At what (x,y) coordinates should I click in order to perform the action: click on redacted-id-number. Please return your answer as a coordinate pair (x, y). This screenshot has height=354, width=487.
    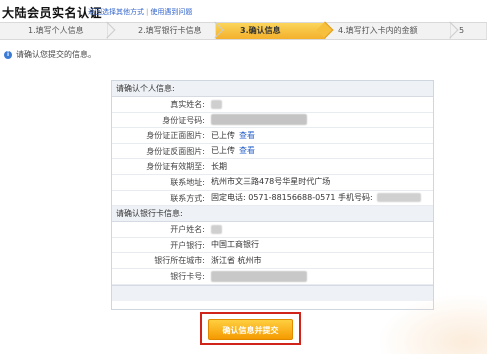
    Looking at the image, I should click on (259, 120).